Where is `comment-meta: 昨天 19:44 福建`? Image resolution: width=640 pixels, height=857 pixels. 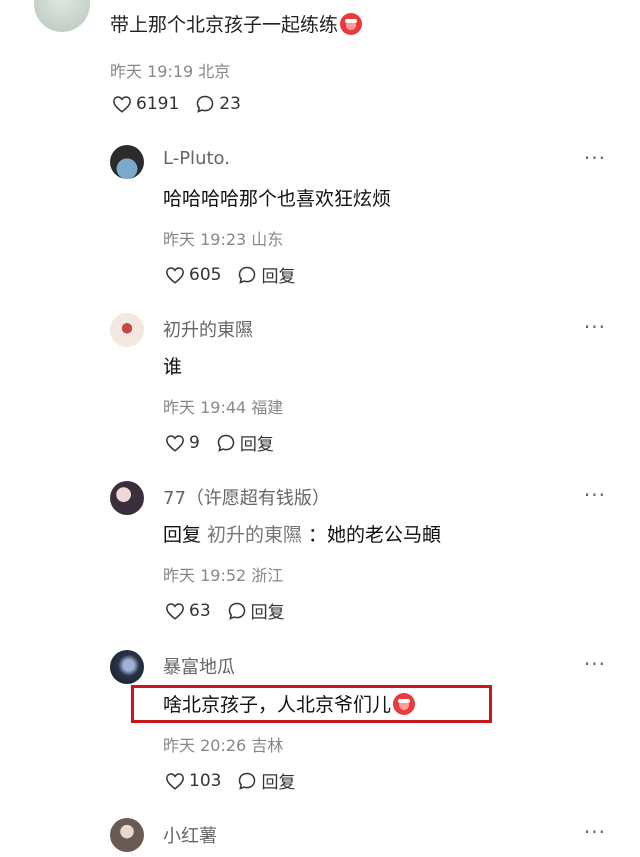 comment-meta: 昨天 19:44 福建 is located at coordinates (223, 406).